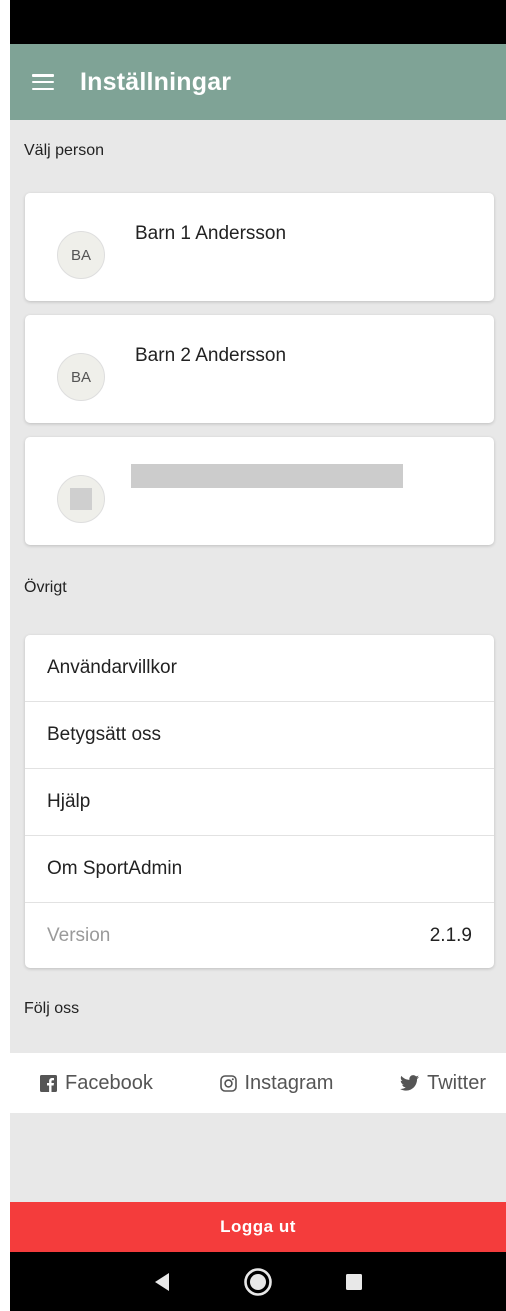 The height and width of the screenshot is (1311, 506). I want to click on avatar-placeholder, so click(81, 499).